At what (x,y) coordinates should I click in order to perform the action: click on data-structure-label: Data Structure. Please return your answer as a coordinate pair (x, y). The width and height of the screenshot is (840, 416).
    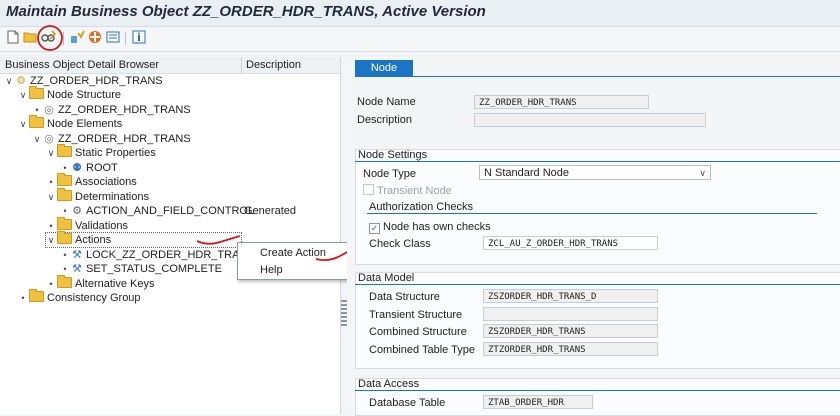
    Looking at the image, I should click on (404, 297).